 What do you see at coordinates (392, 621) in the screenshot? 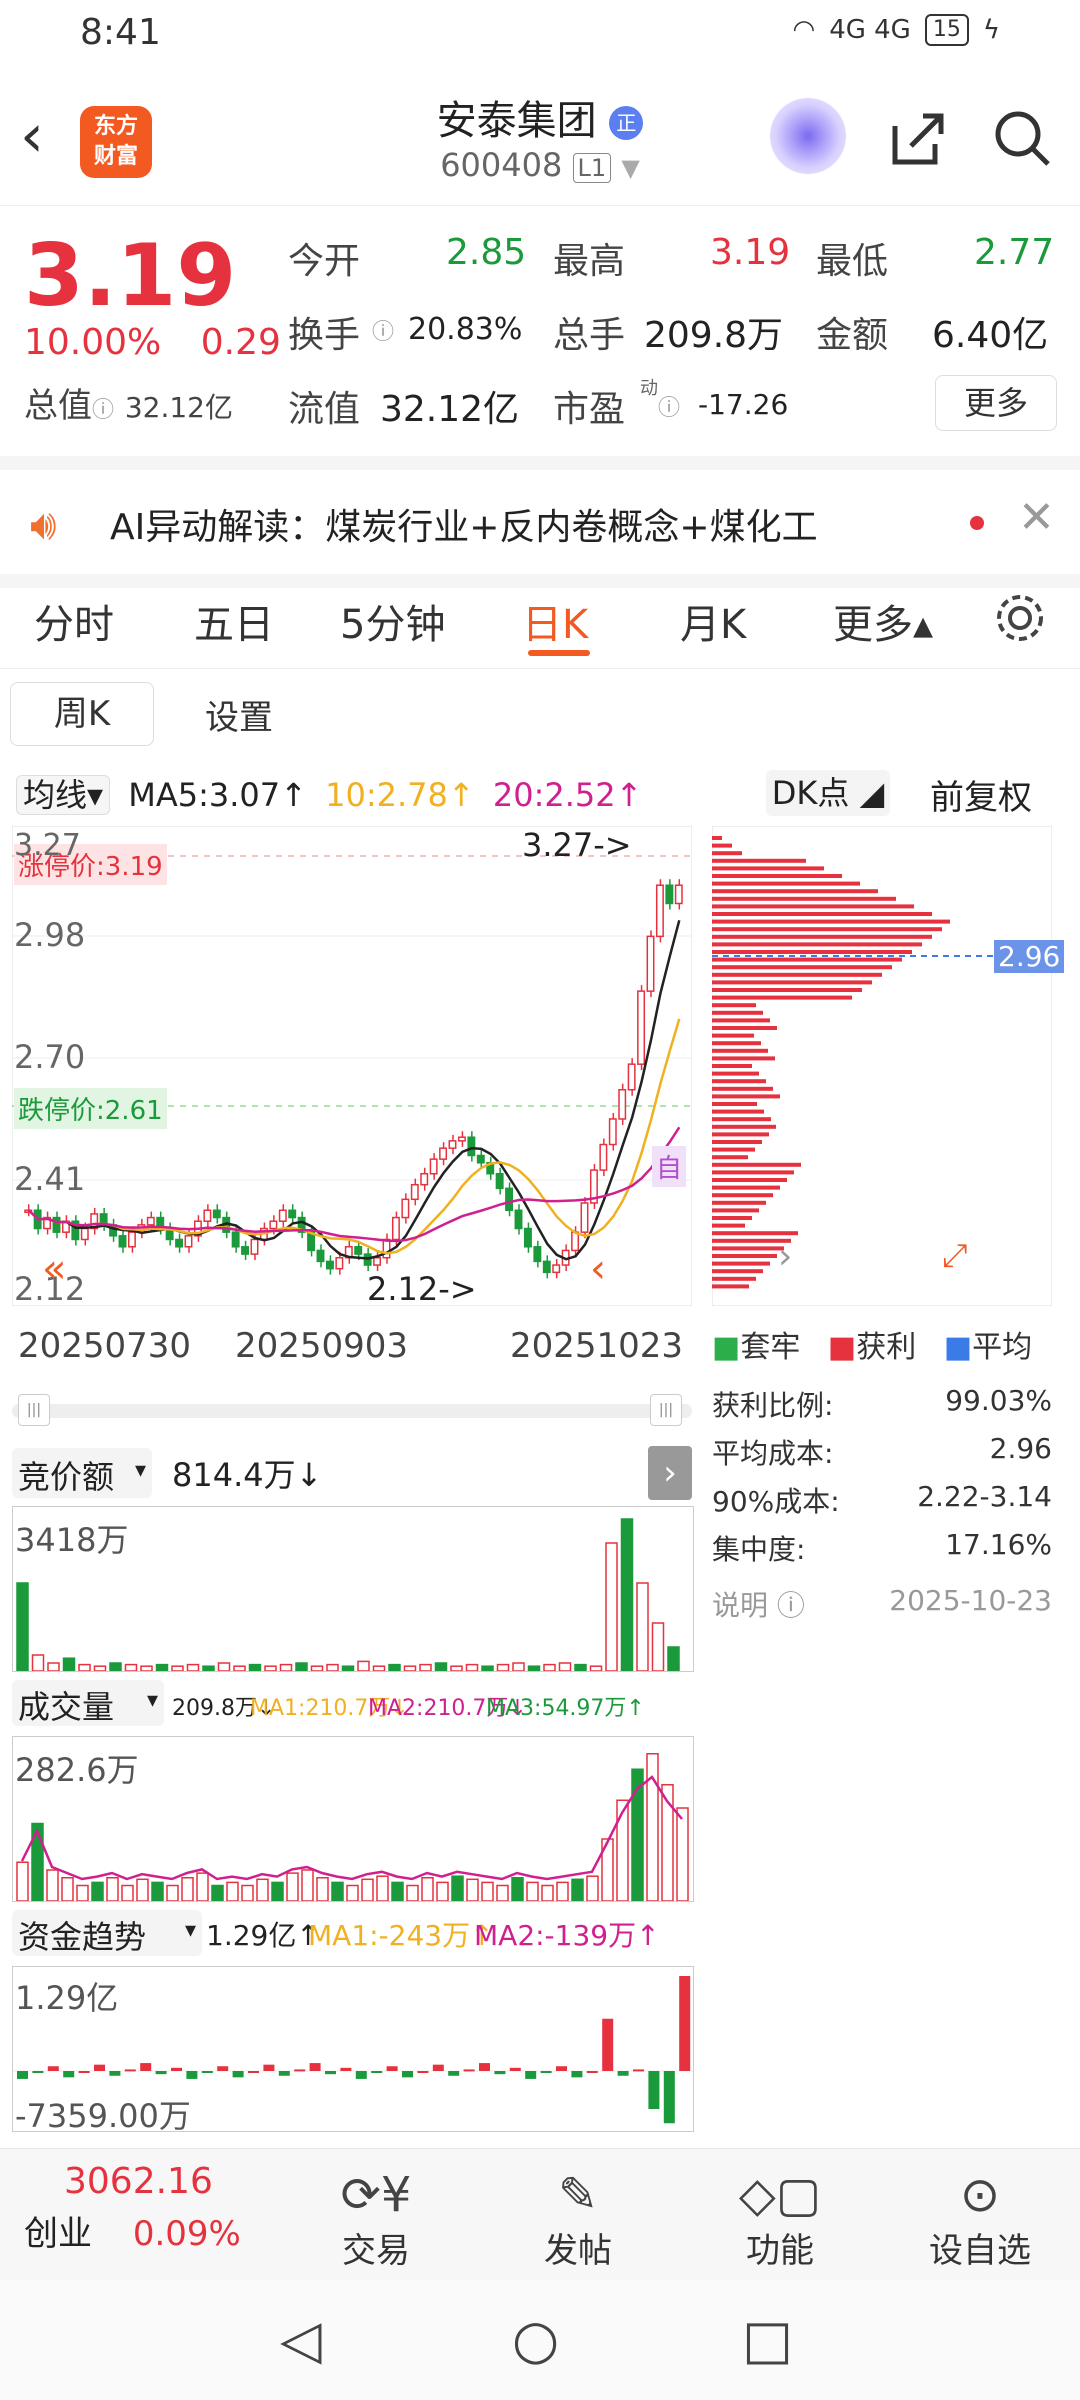
I see `tab-5min: 5分钟` at bounding box center [392, 621].